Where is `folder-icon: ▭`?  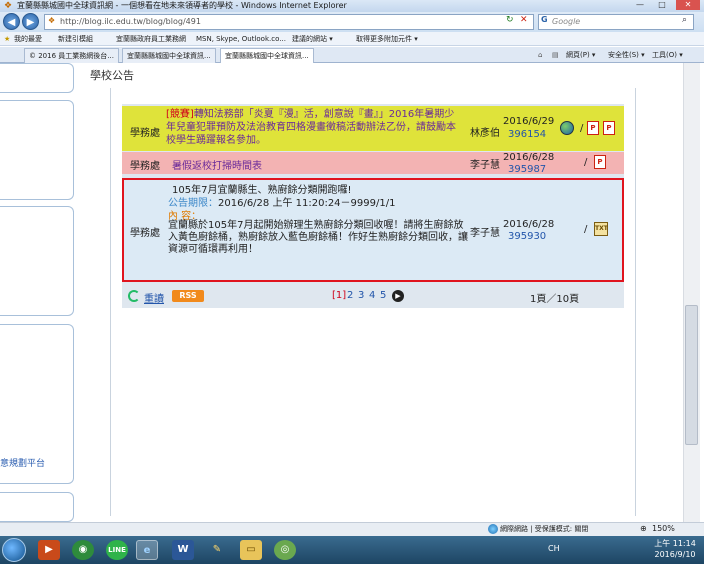
folder-icon: ▭ is located at coordinates (251, 550).